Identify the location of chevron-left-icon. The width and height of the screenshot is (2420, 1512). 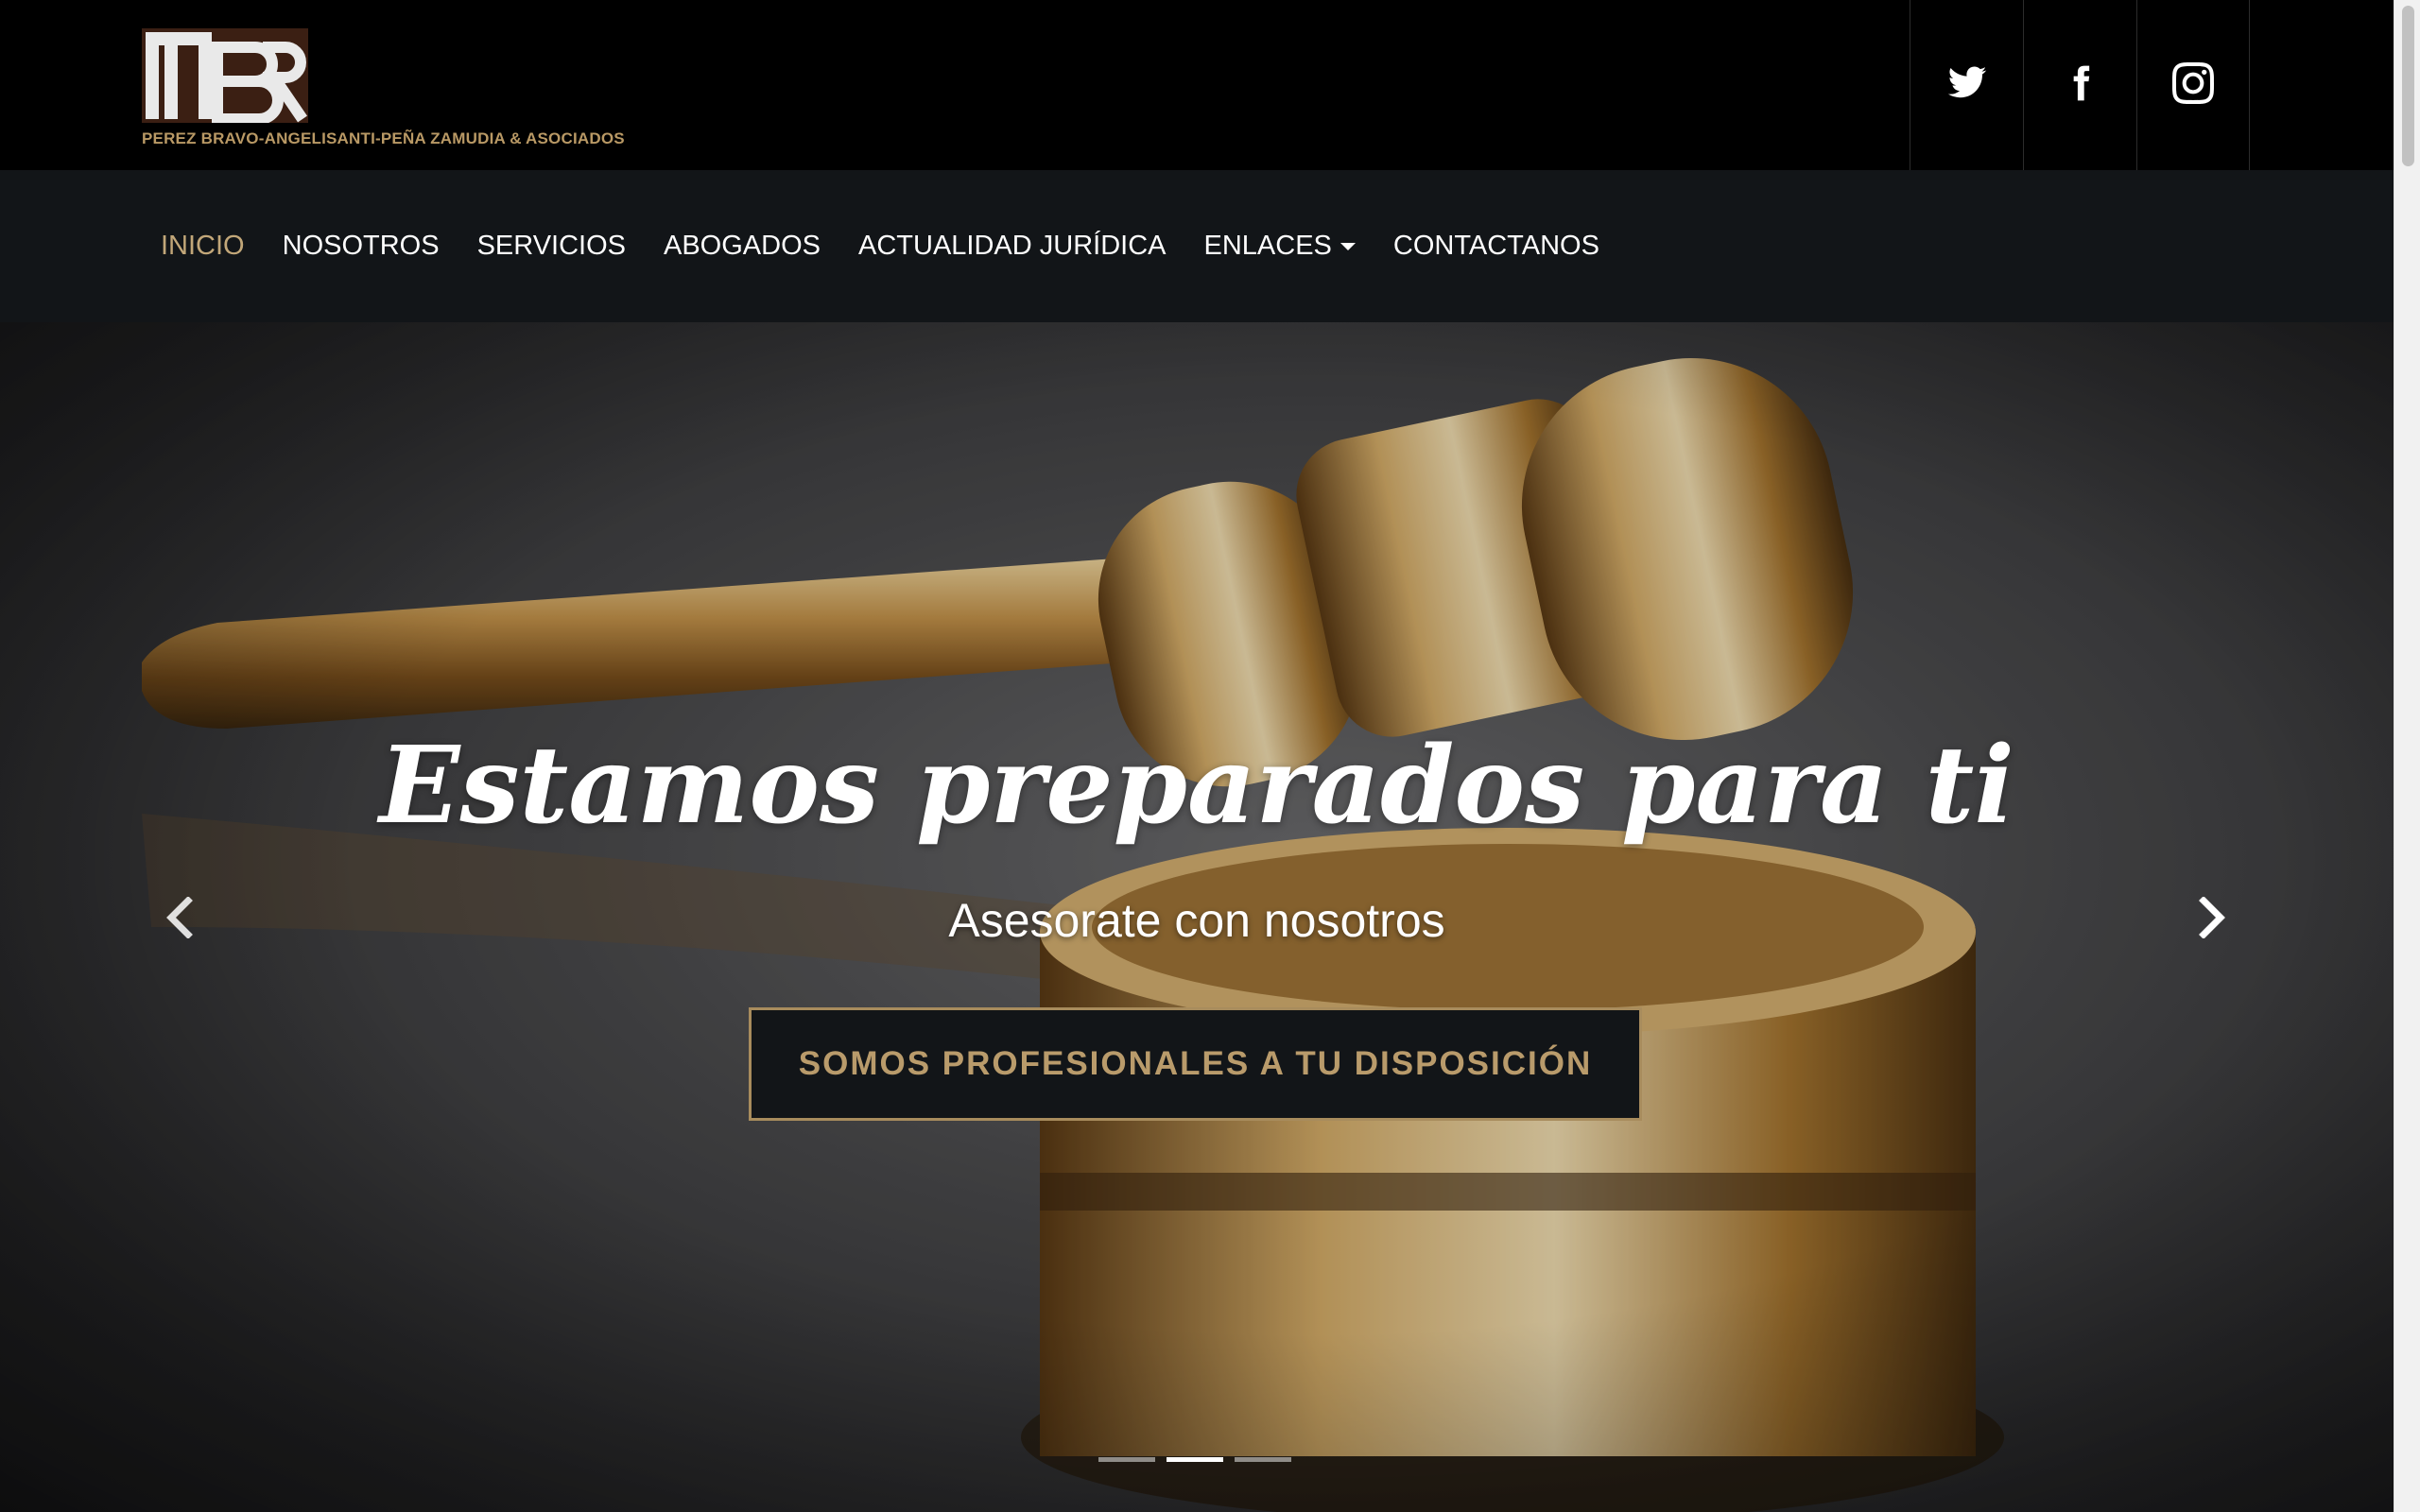
(179, 917).